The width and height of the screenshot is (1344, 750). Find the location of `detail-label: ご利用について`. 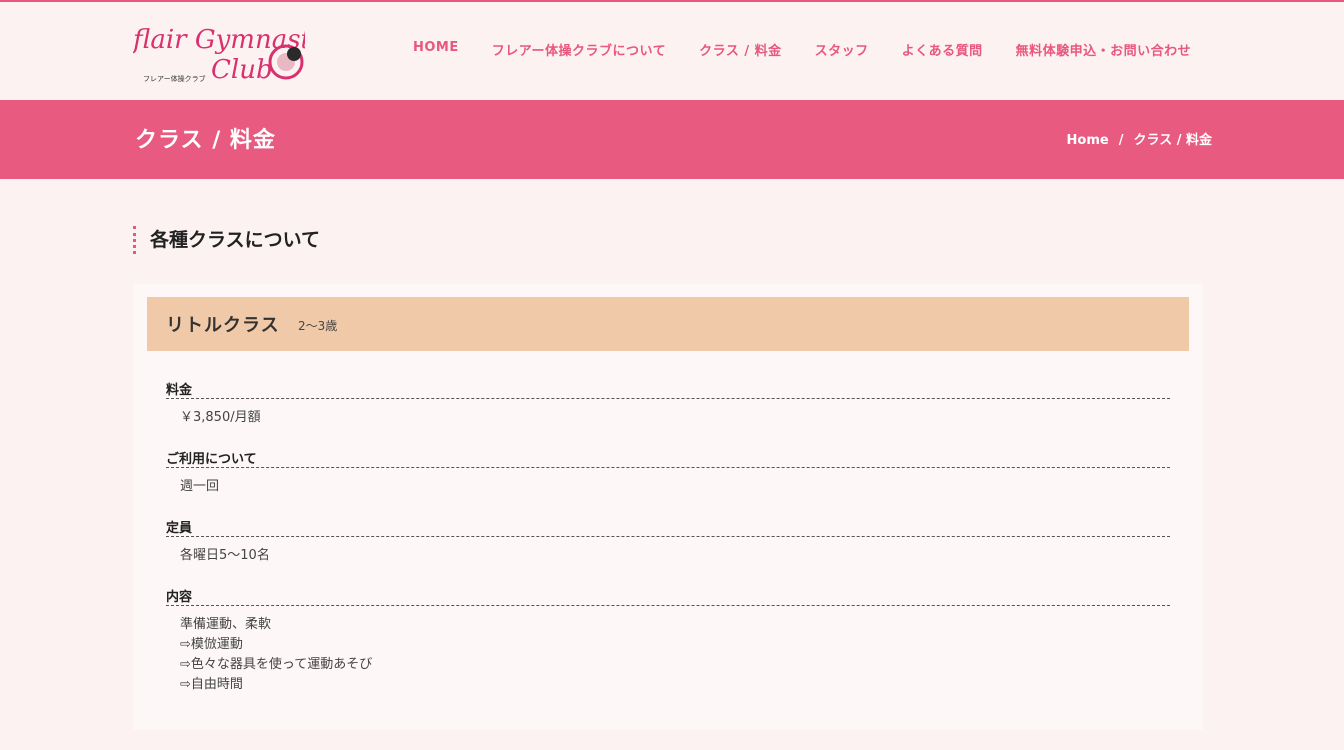

detail-label: ご利用について is located at coordinates (668, 458).